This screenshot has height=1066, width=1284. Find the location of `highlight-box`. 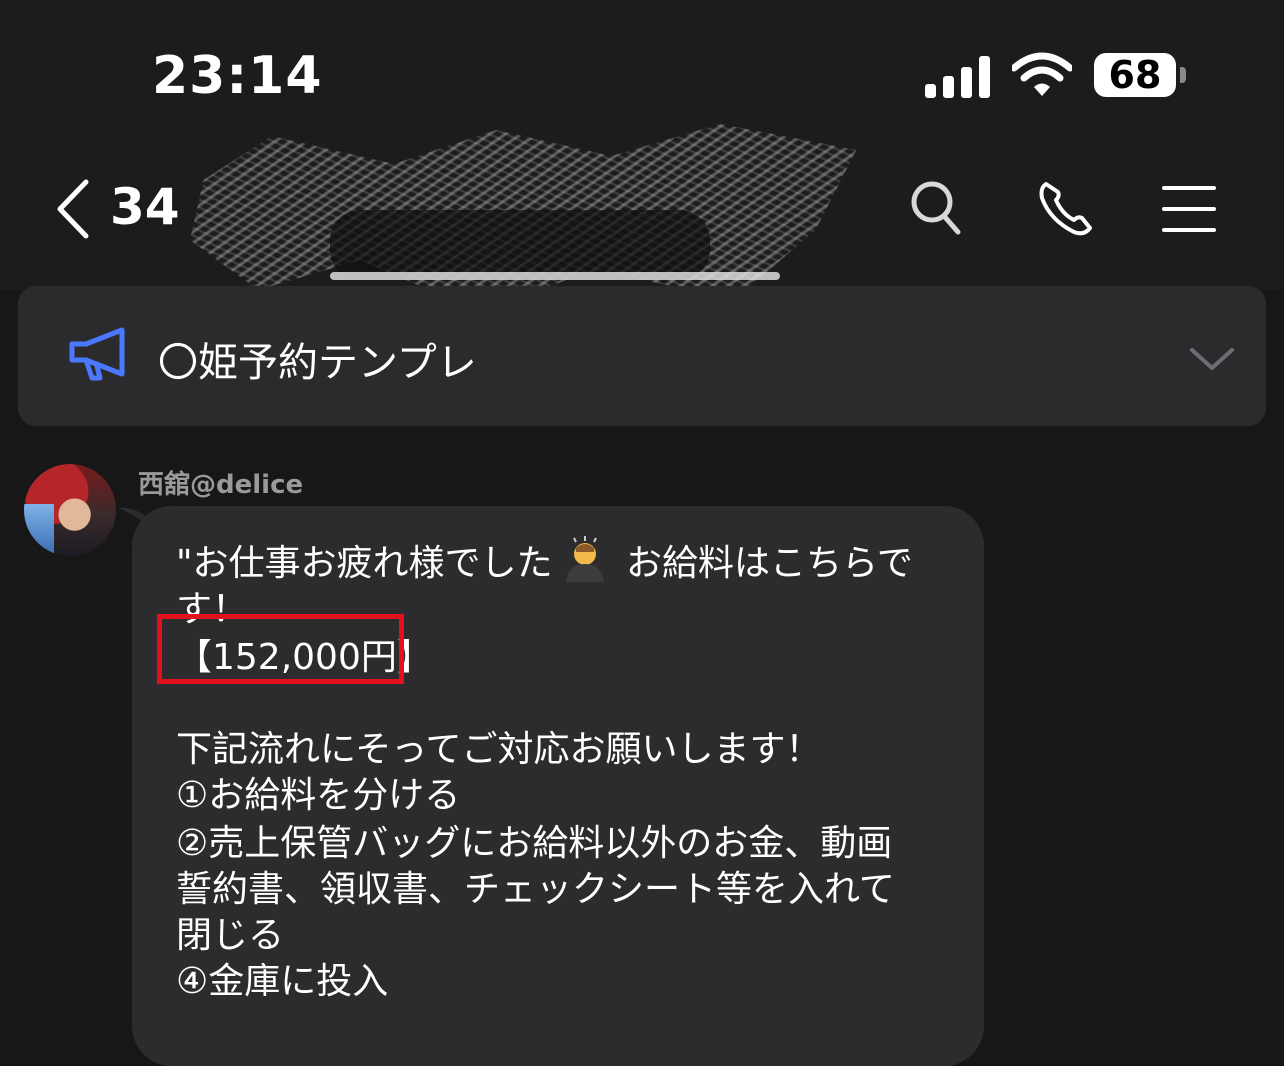

highlight-box is located at coordinates (280, 649).